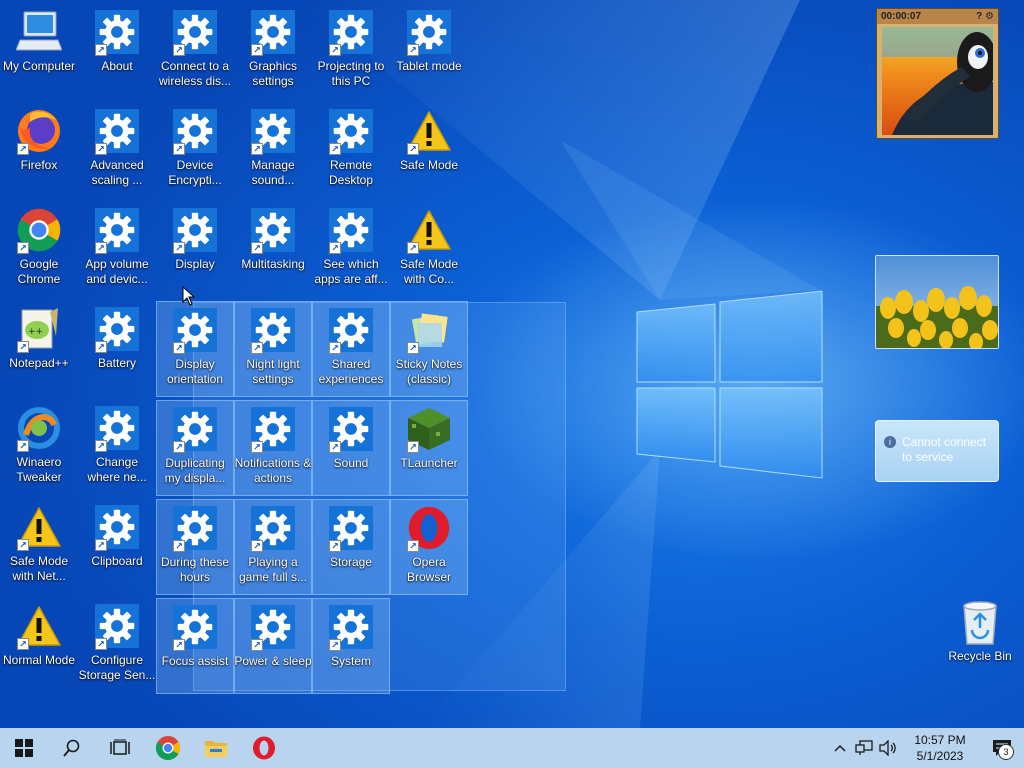  I want to click on desktop-icon-notifications: ↗ Notifications & actions, so click(273, 448).